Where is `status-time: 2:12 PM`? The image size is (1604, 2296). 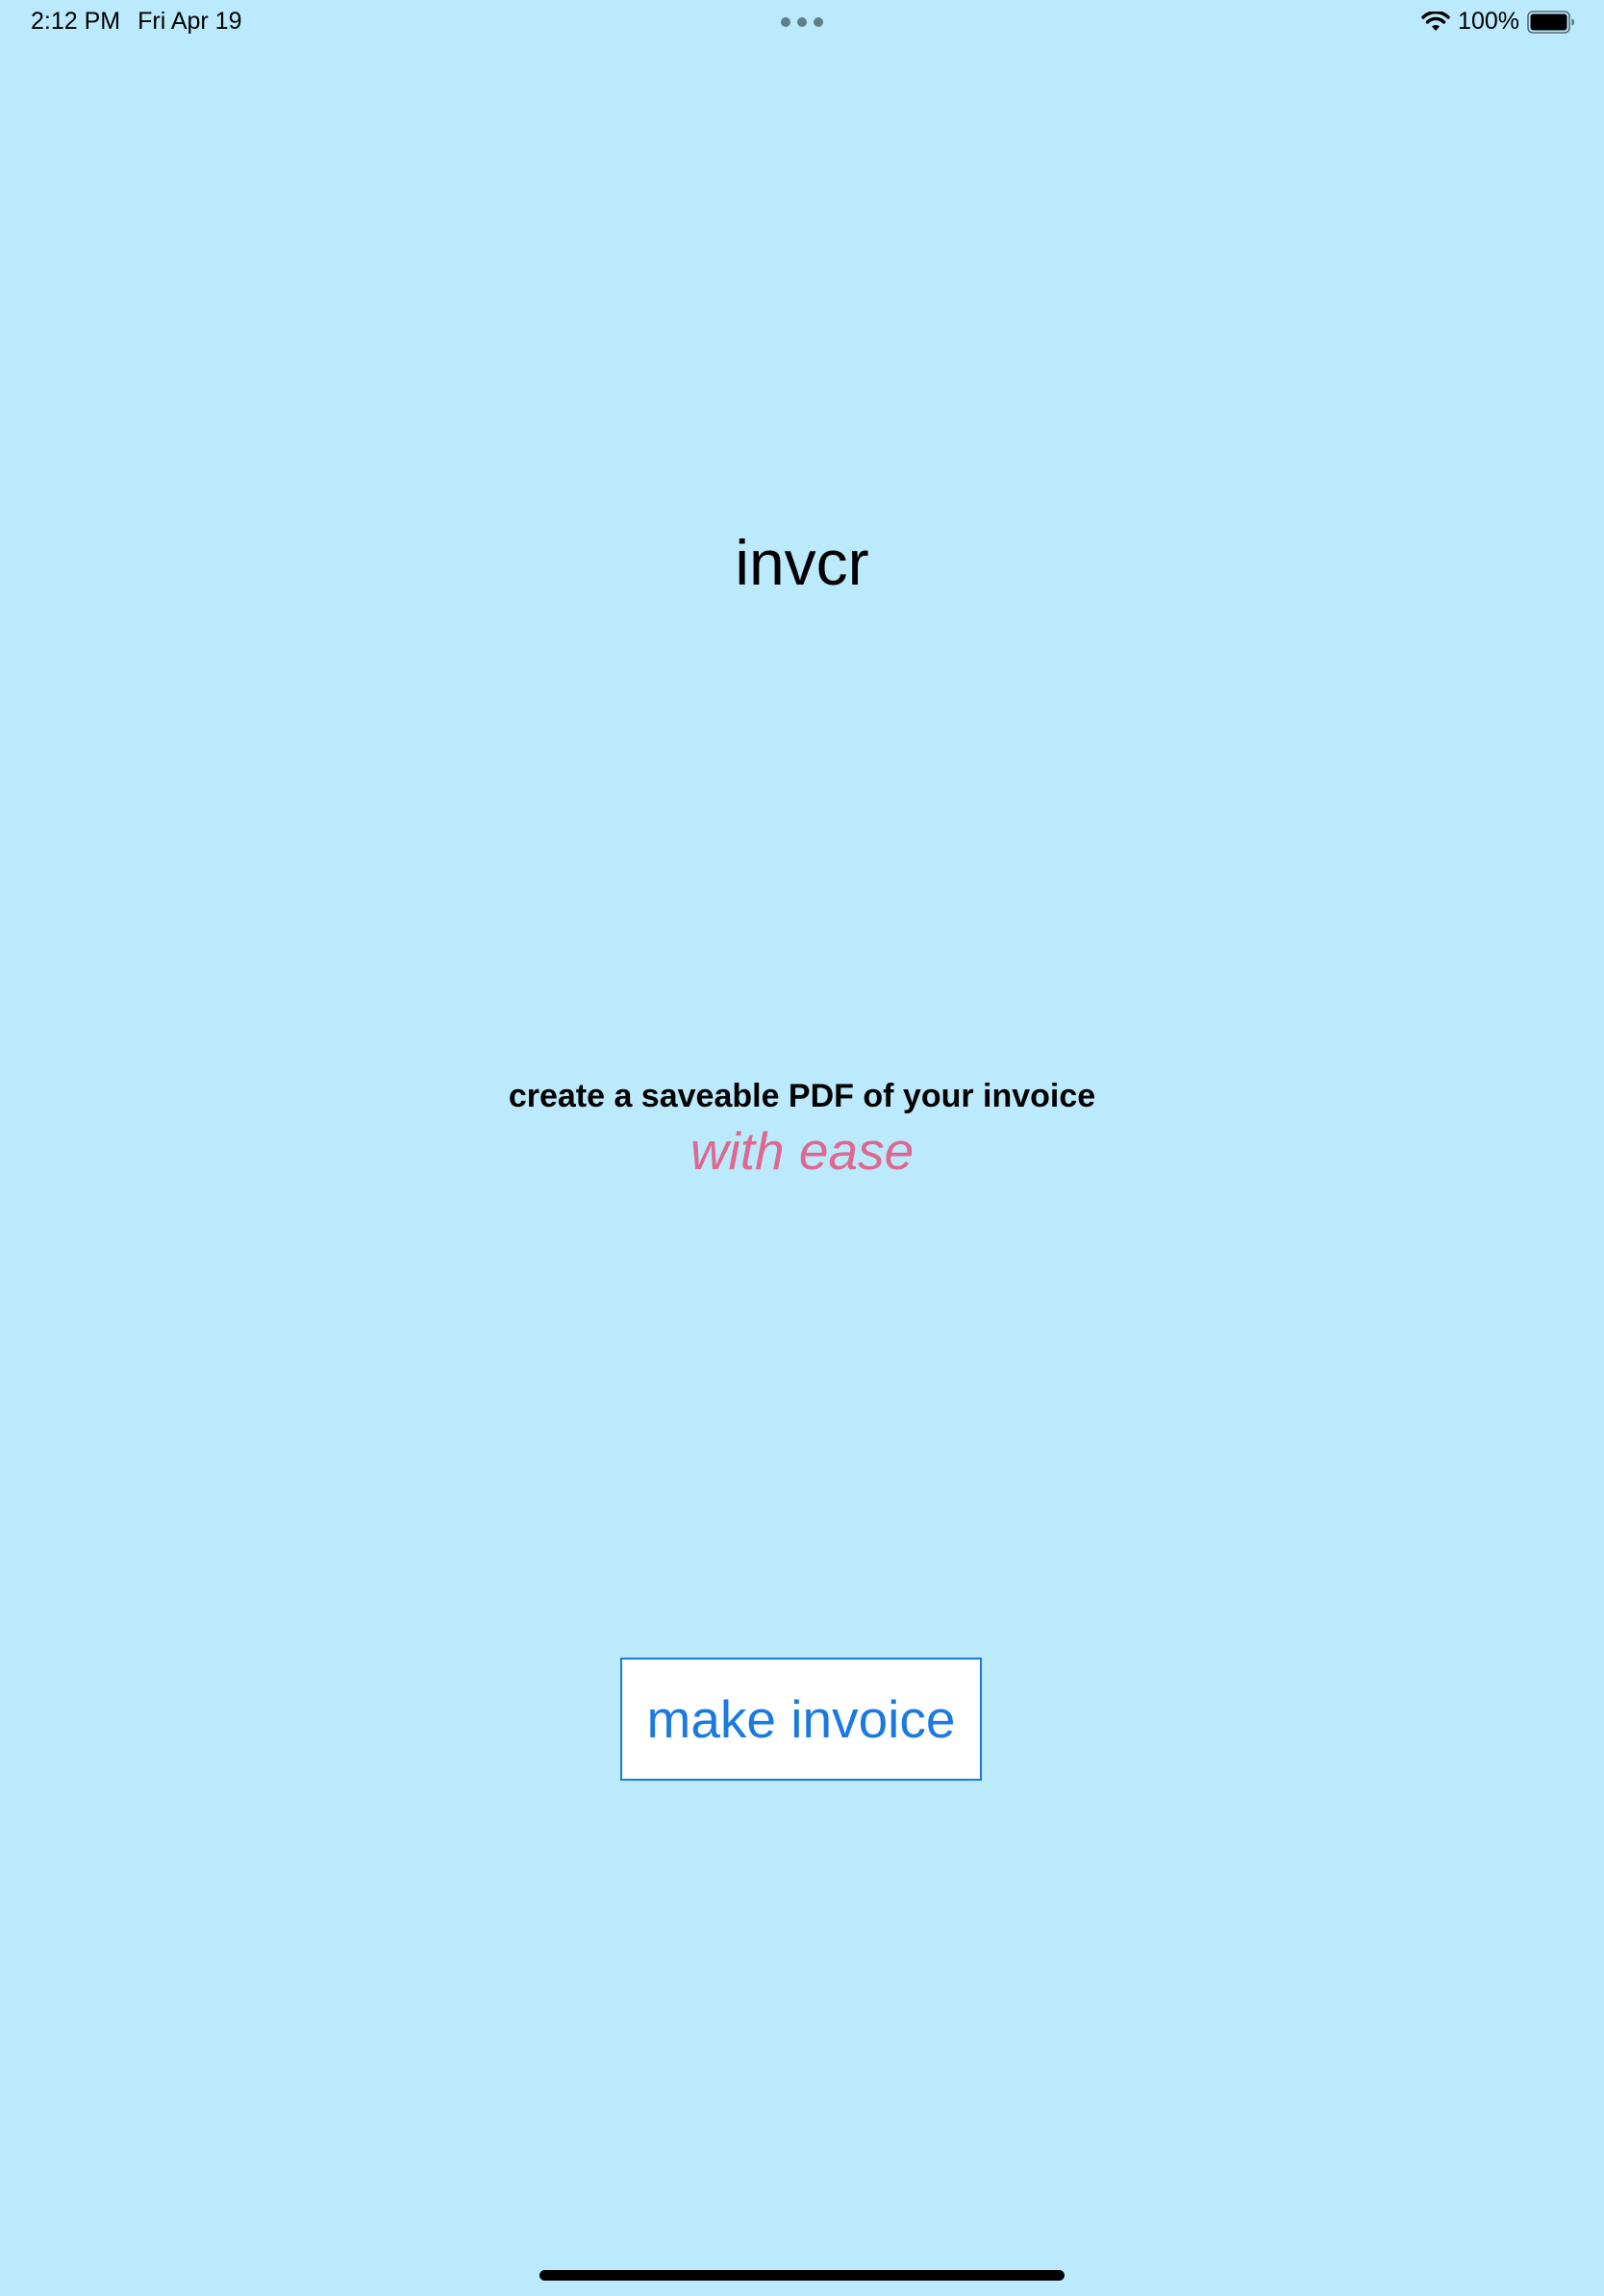 status-time: 2:12 PM is located at coordinates (76, 21).